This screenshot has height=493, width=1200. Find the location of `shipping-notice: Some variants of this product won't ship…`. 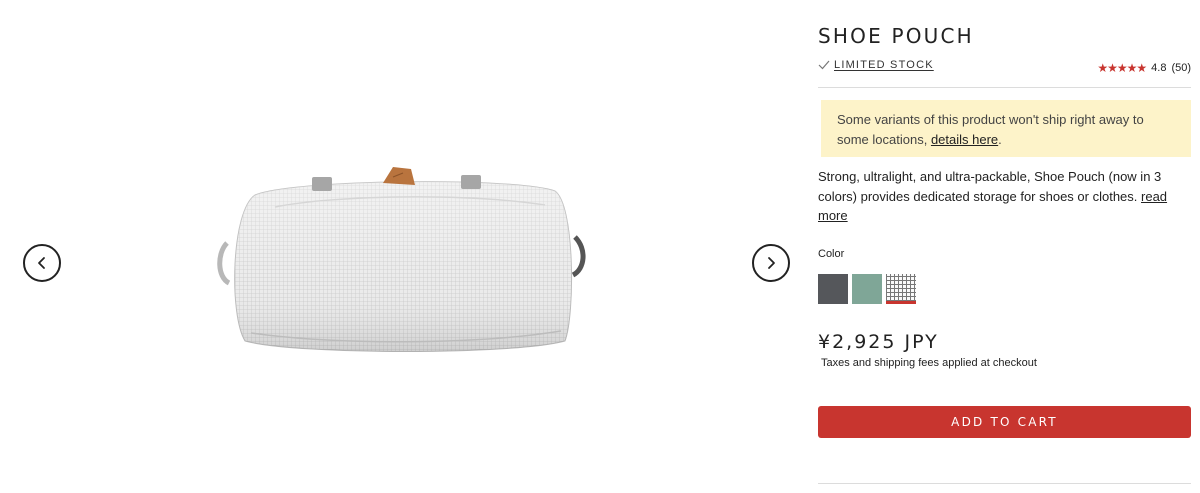

shipping-notice: Some variants of this product won't ship… is located at coordinates (1006, 128).